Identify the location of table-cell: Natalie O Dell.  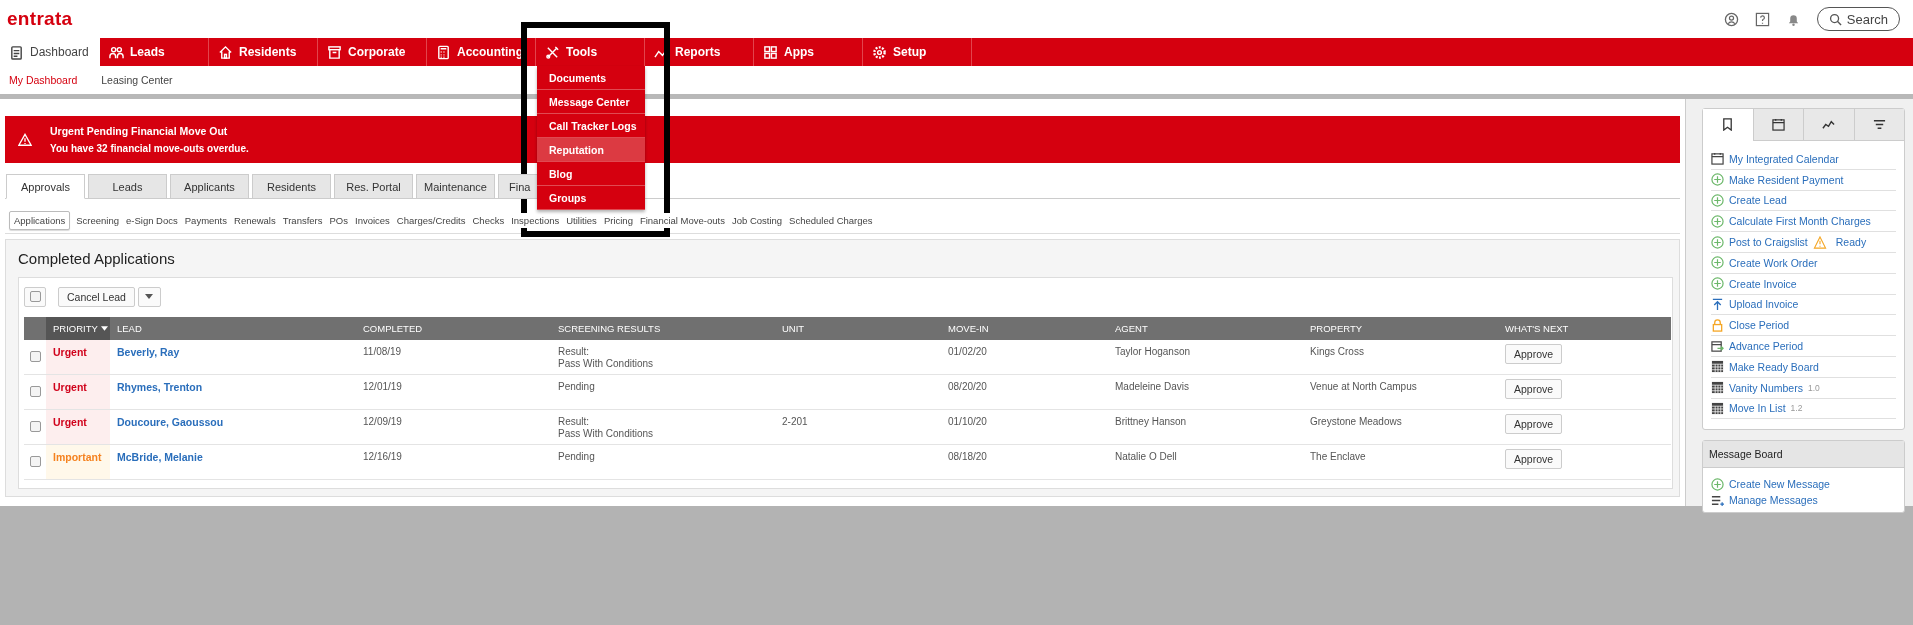
(1146, 456).